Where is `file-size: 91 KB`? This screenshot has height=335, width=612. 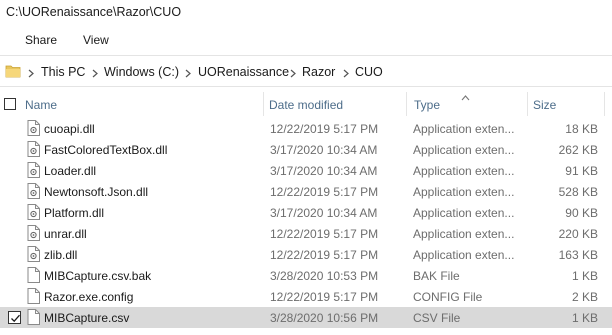 file-size: 91 KB is located at coordinates (581, 171).